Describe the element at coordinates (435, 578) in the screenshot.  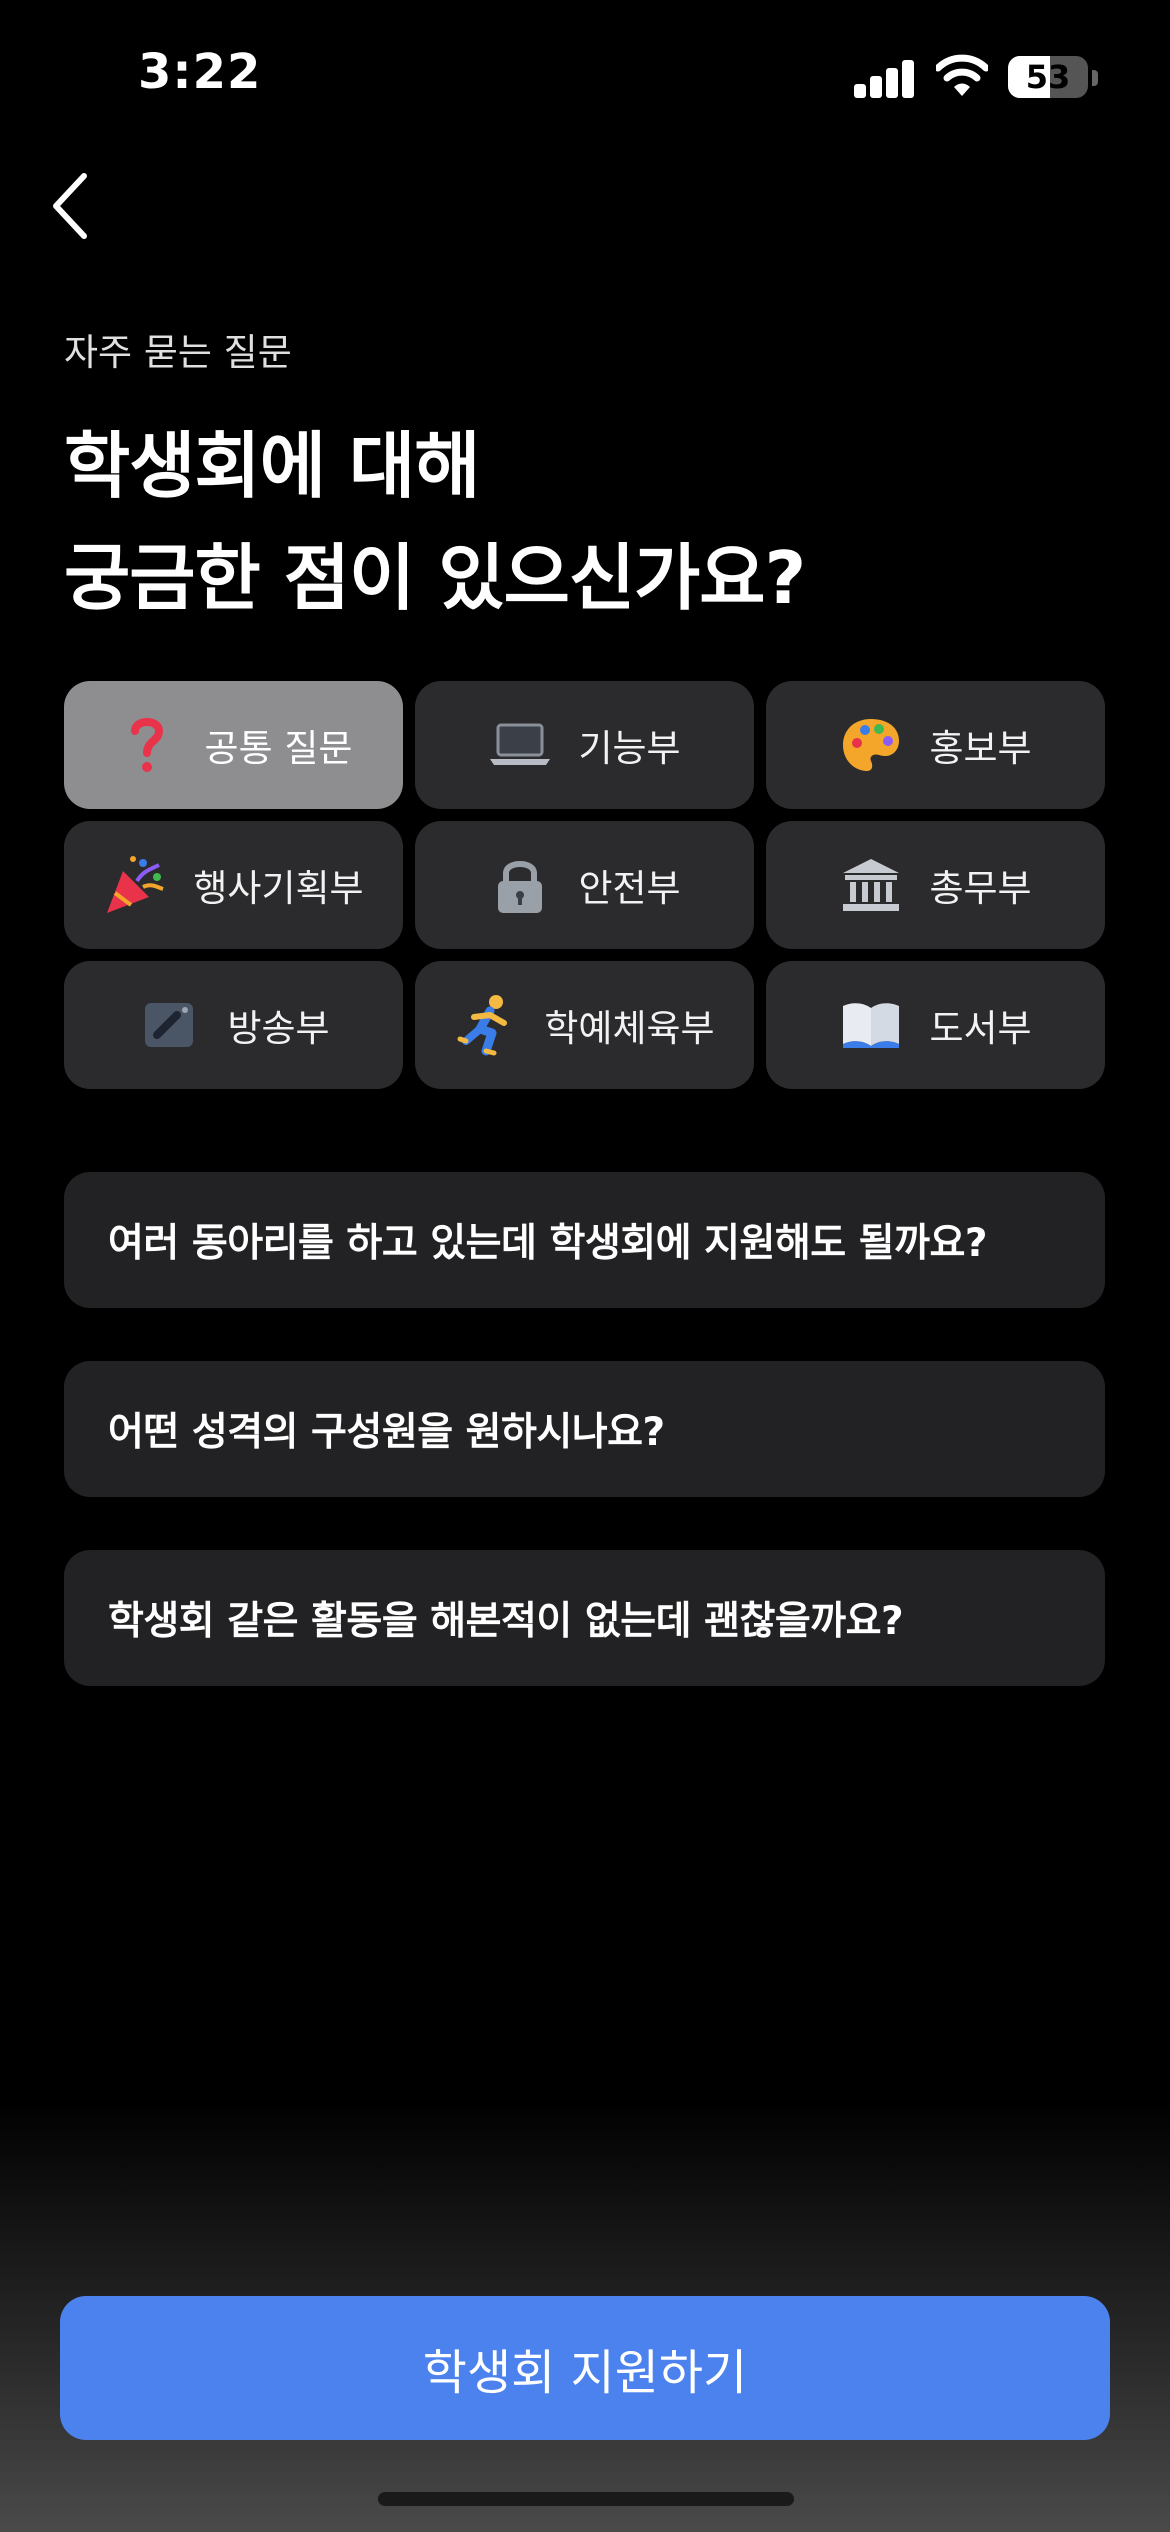
I see `title-line-2: 궁금한 점이 있으신가요?` at that location.